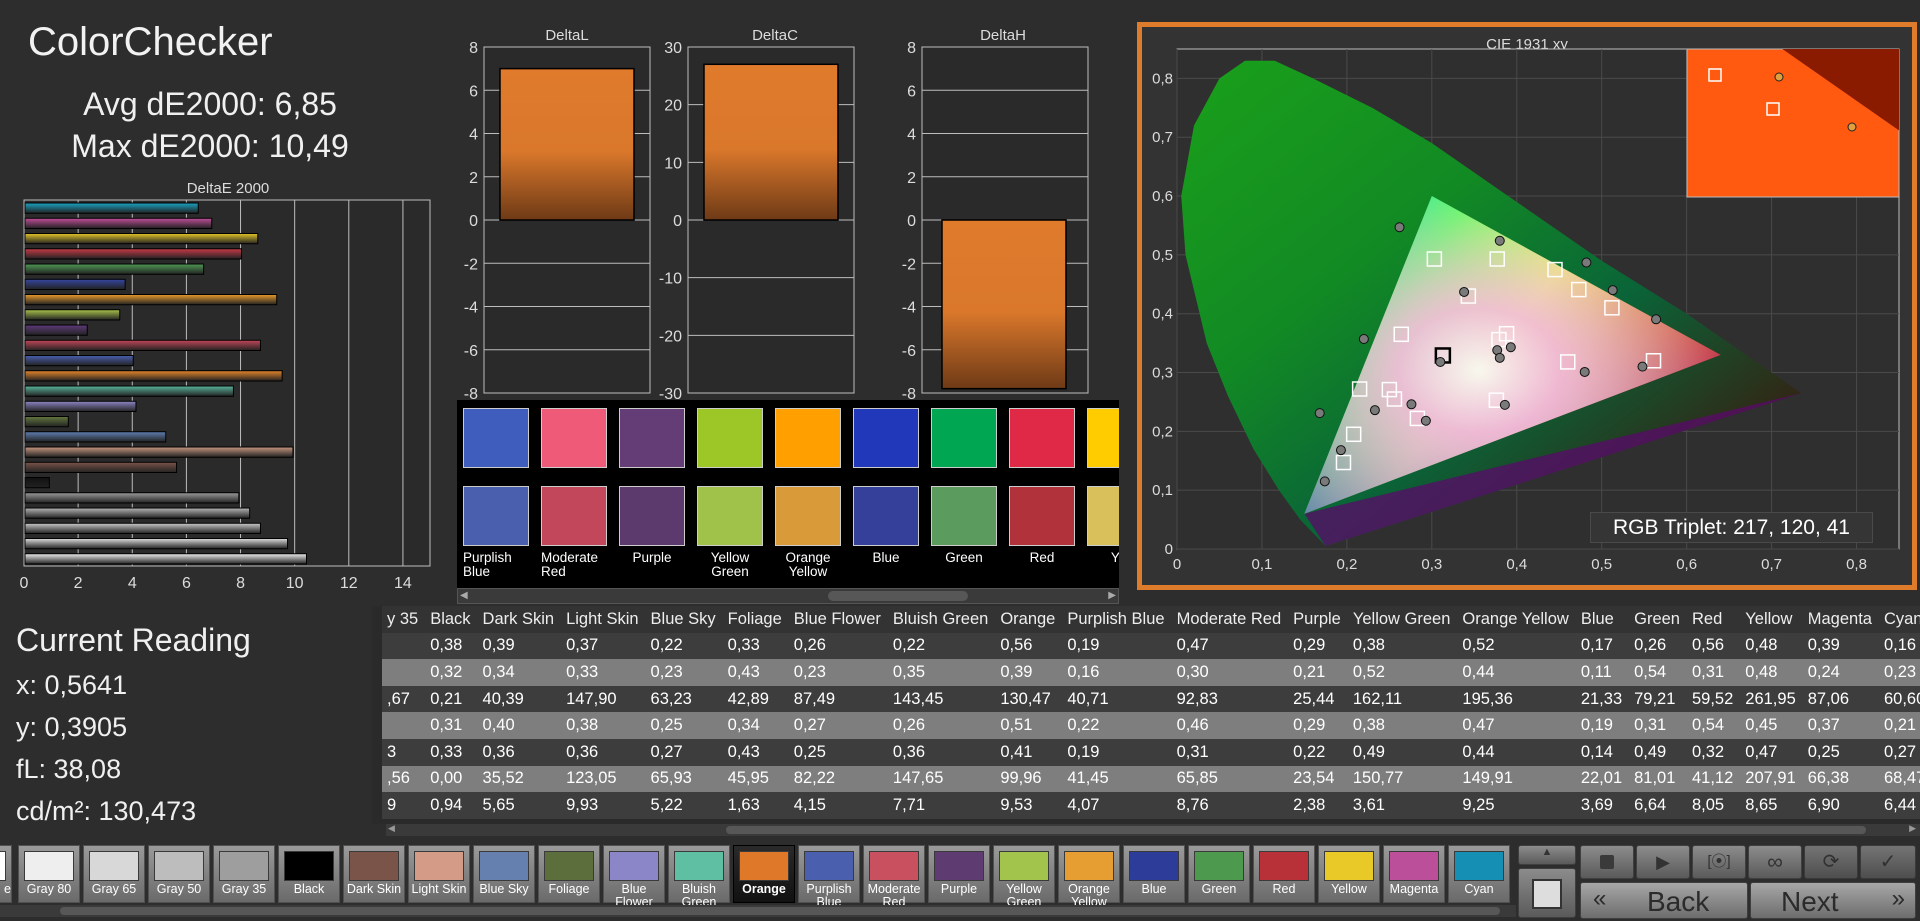 Image resolution: width=1920 pixels, height=921 pixels. Describe the element at coordinates (1296, 830) in the screenshot. I see `table-scroll-thumb` at that location.